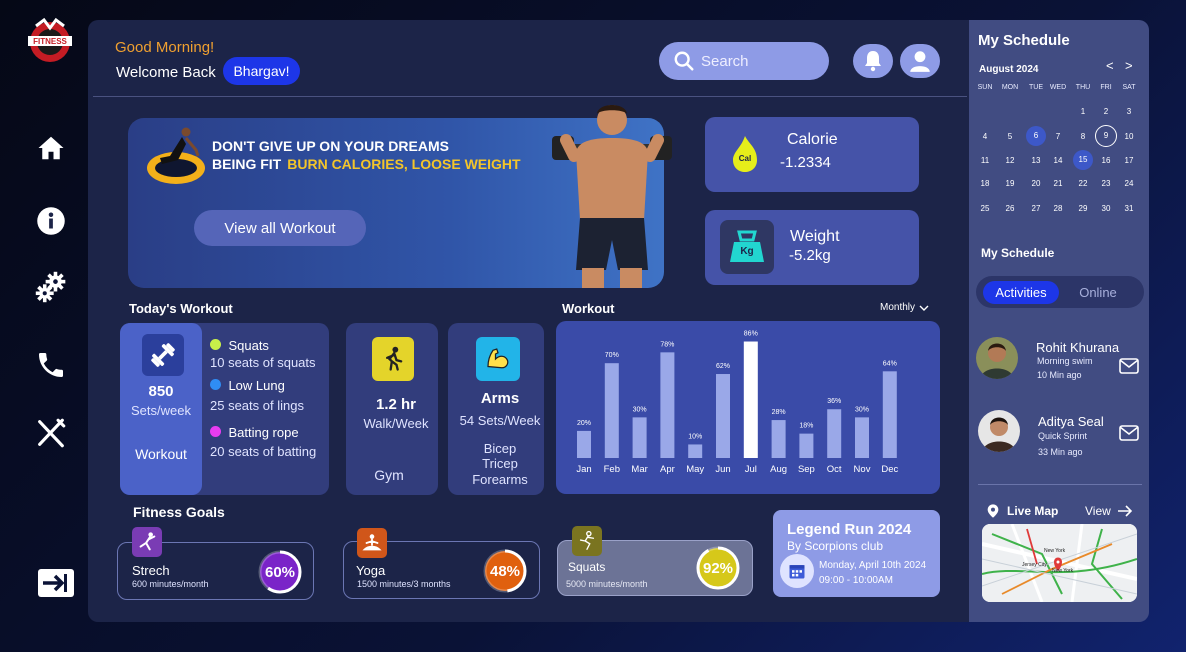 This screenshot has height=652, width=1186. What do you see at coordinates (256, 385) in the screenshot?
I see `exercise-name: Low Lung` at bounding box center [256, 385].